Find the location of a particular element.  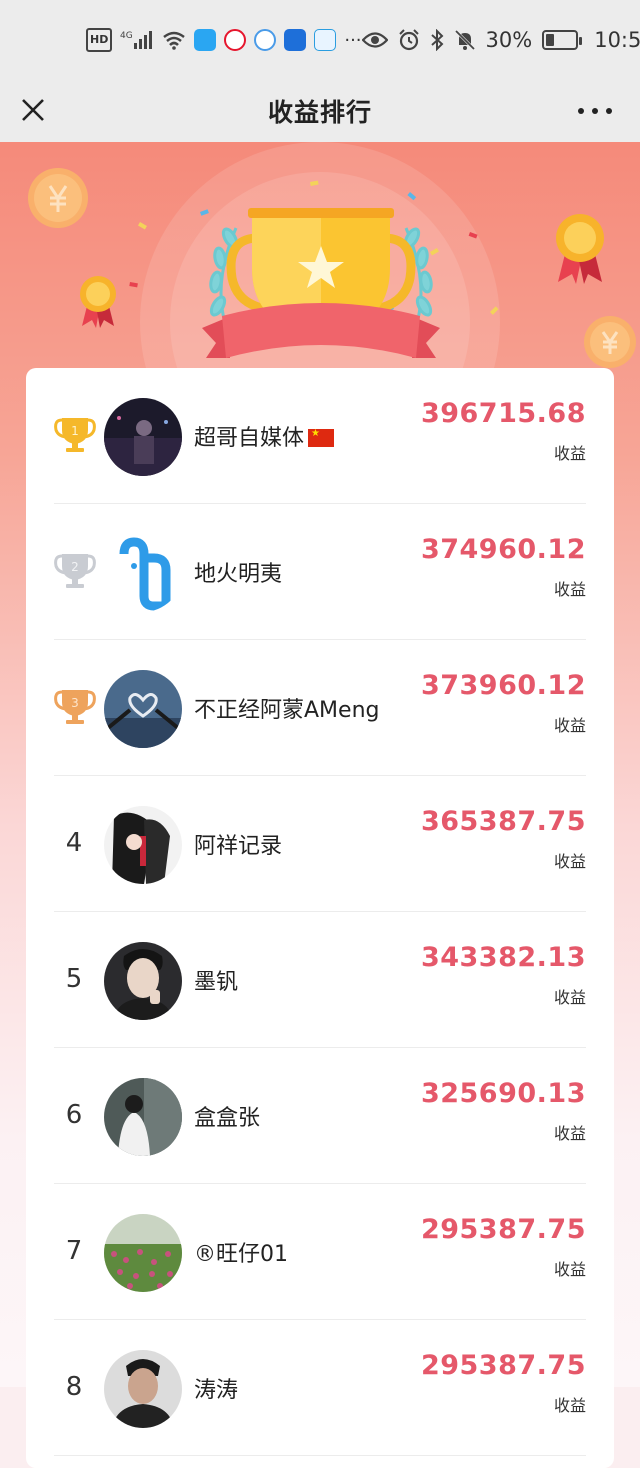

user-name: 不正经阿蒙AMeng is located at coordinates (287, 710).